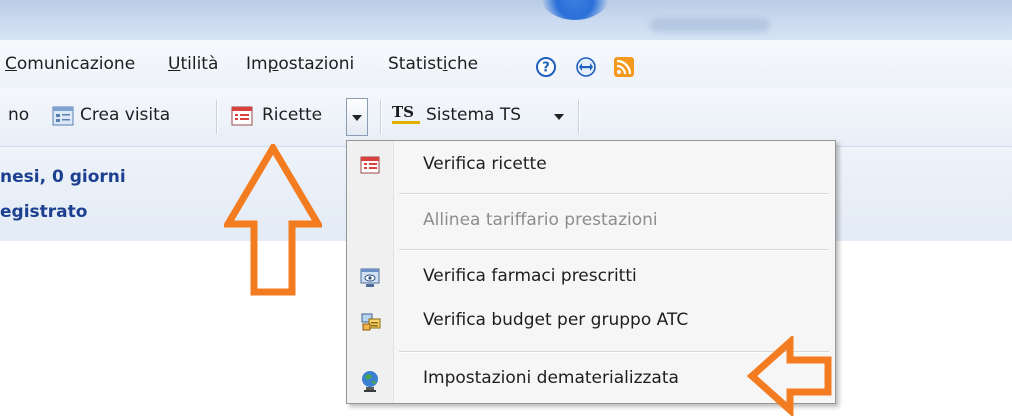  What do you see at coordinates (371, 322) in the screenshot?
I see `budget-icon` at bounding box center [371, 322].